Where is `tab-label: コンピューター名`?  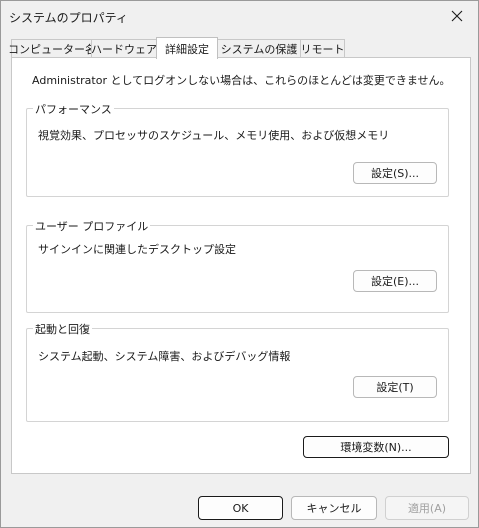 tab-label: コンピューター名 is located at coordinates (52, 49).